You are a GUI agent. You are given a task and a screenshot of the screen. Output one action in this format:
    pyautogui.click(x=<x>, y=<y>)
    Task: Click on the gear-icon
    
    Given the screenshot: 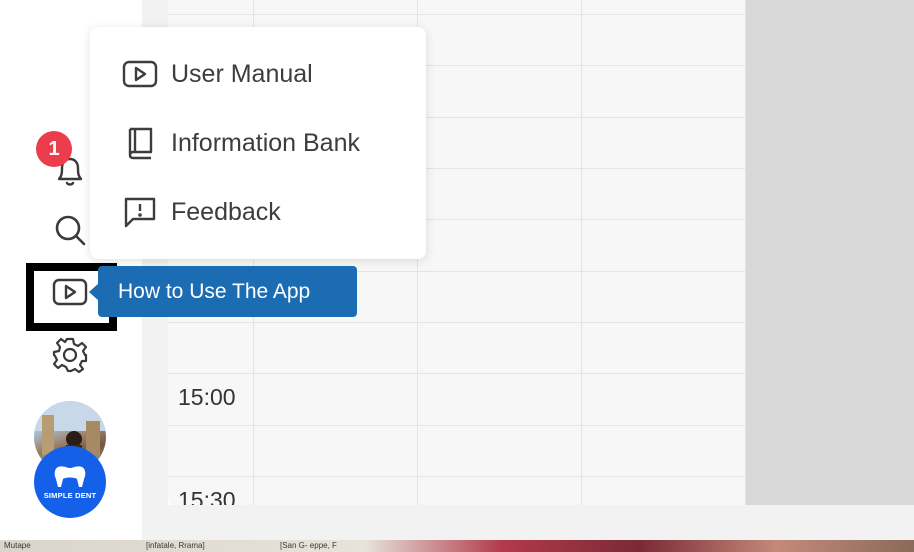 What is the action you would take?
    pyautogui.click(x=70, y=355)
    